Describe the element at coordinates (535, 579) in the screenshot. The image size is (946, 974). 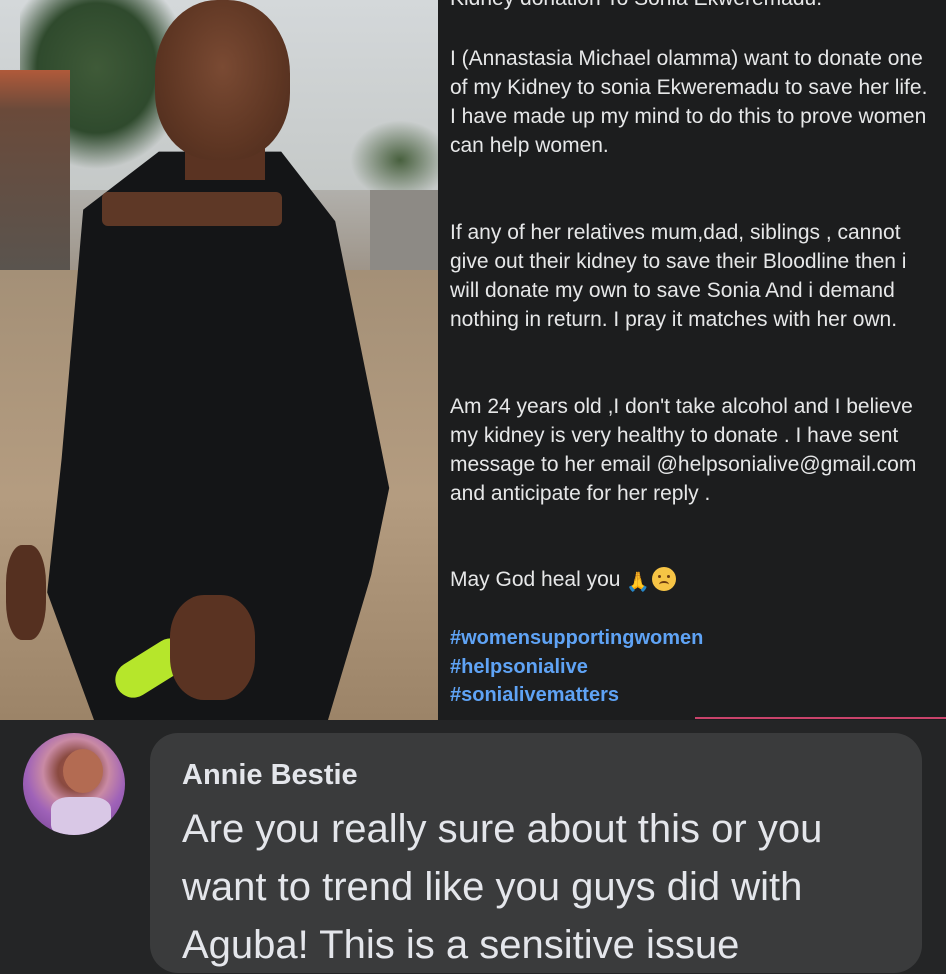
I see `post-closing-text: May God heal you` at that location.